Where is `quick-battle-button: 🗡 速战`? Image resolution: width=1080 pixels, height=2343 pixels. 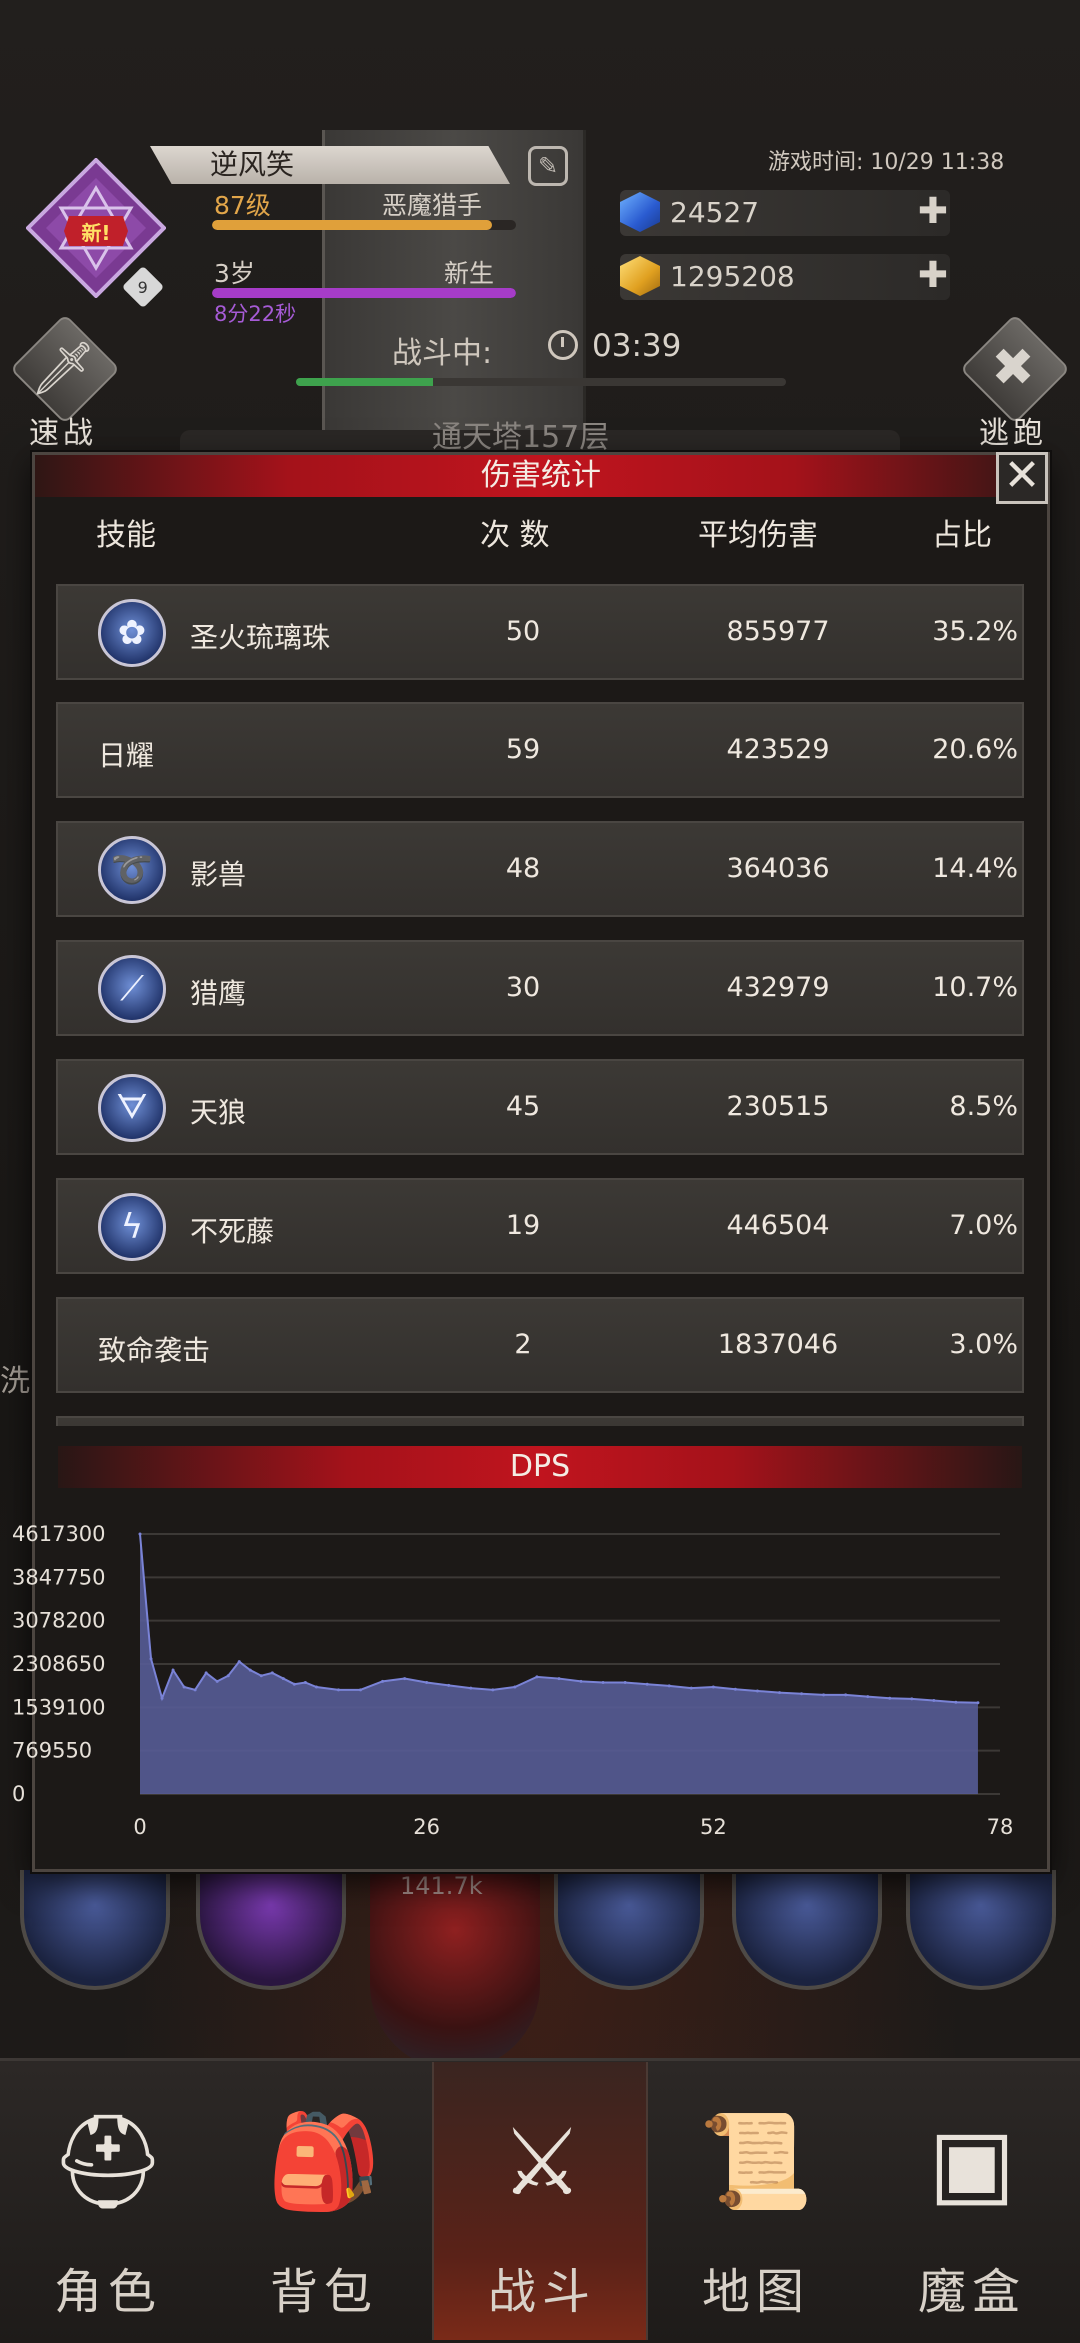
quick-battle-button: 🗡 速战 is located at coordinates (64, 382).